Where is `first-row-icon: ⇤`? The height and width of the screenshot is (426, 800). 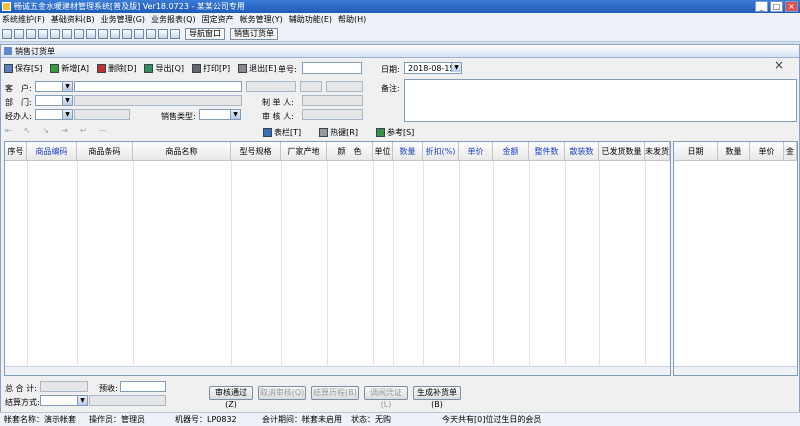
first-row-icon: ⇤ is located at coordinates (8, 130).